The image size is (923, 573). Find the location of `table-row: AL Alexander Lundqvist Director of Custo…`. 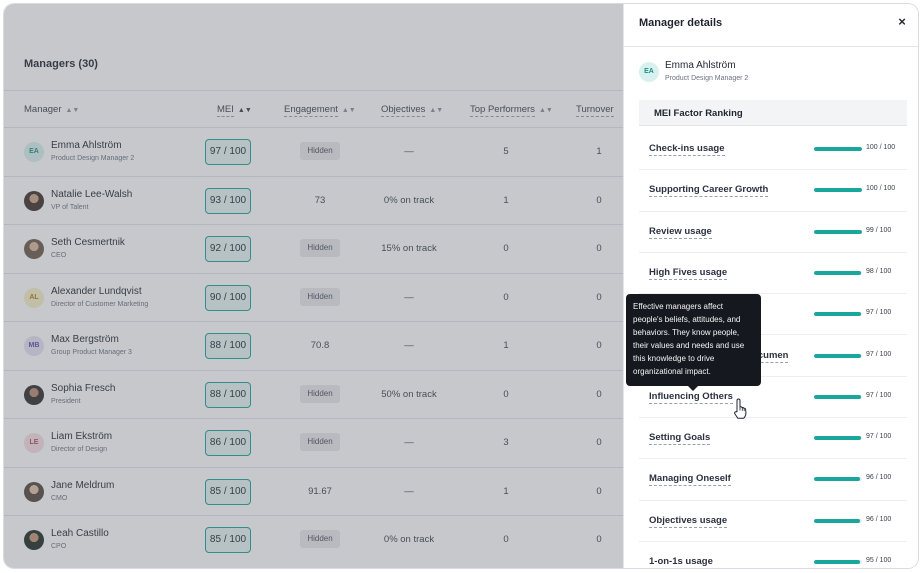

table-row: AL Alexander Lundqvist Director of Custo… is located at coordinates (313, 298).